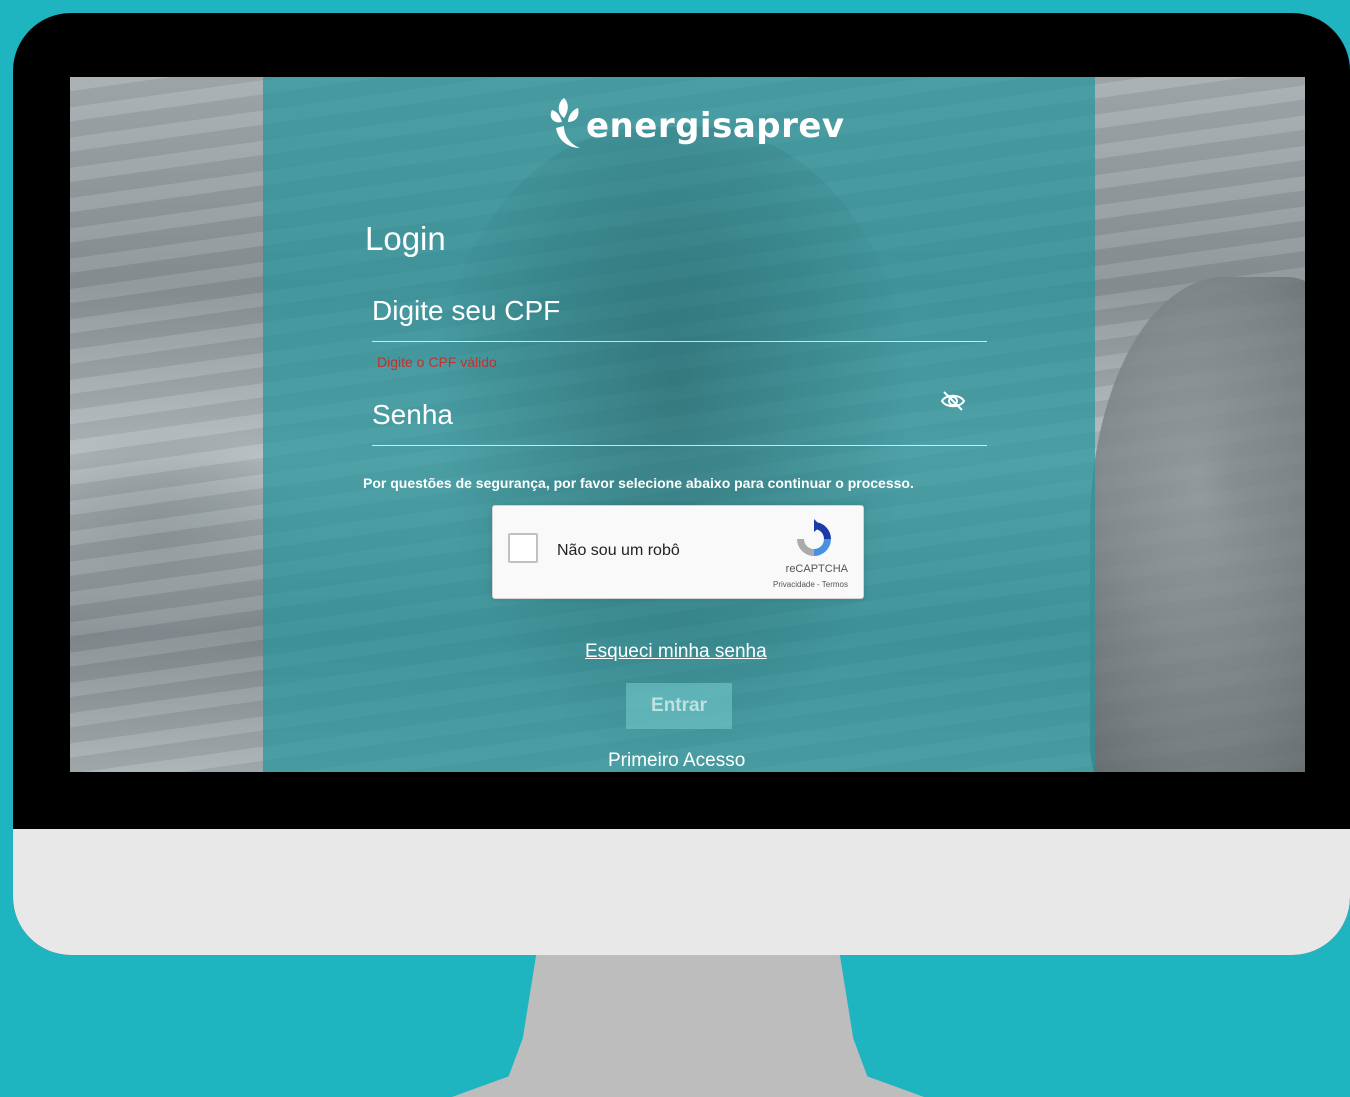 This screenshot has height=1097, width=1350. I want to click on forgot-password-link: Esqueci minha senha, so click(676, 652).